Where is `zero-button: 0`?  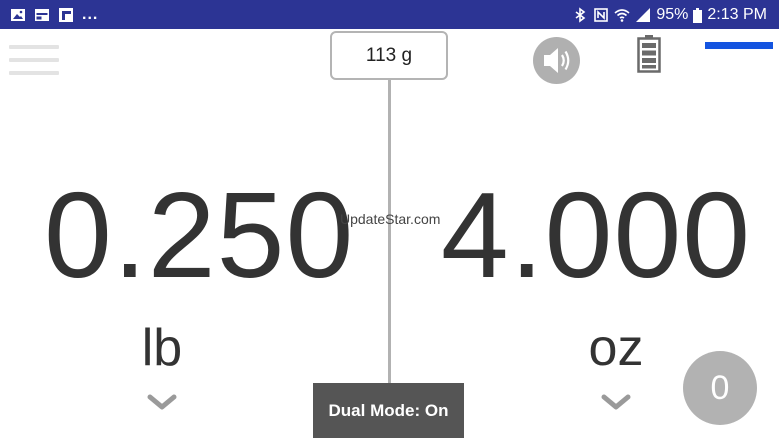 zero-button: 0 is located at coordinates (720, 388).